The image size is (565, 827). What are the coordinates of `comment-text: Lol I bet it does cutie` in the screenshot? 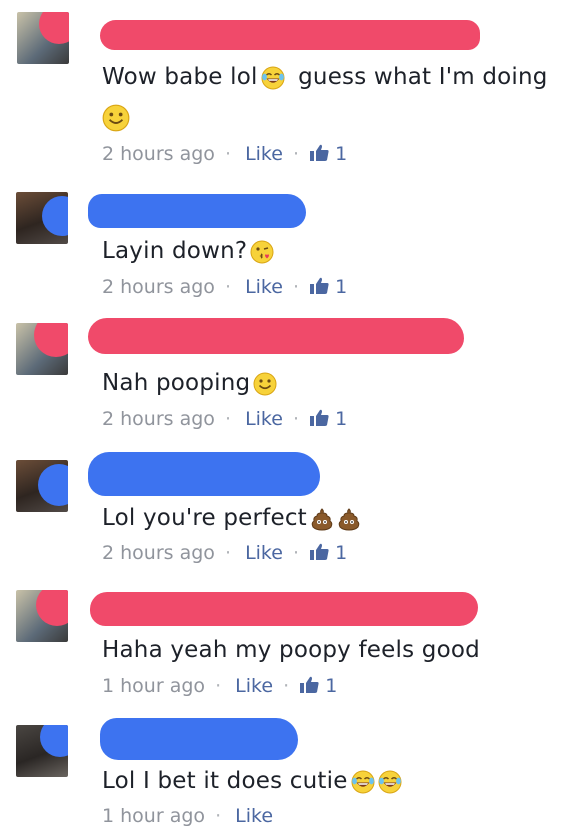 It's located at (252, 781).